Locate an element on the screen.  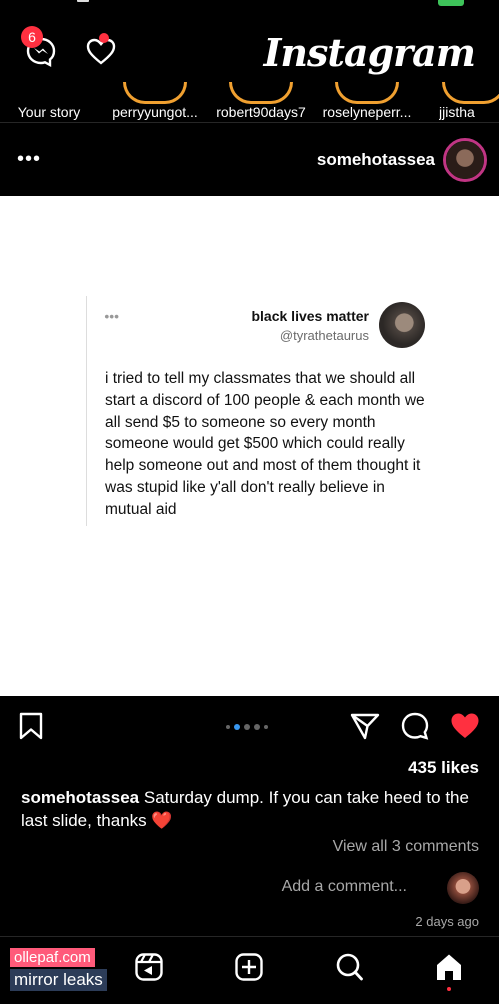
message-count-badge: 6 is located at coordinates (32, 37).